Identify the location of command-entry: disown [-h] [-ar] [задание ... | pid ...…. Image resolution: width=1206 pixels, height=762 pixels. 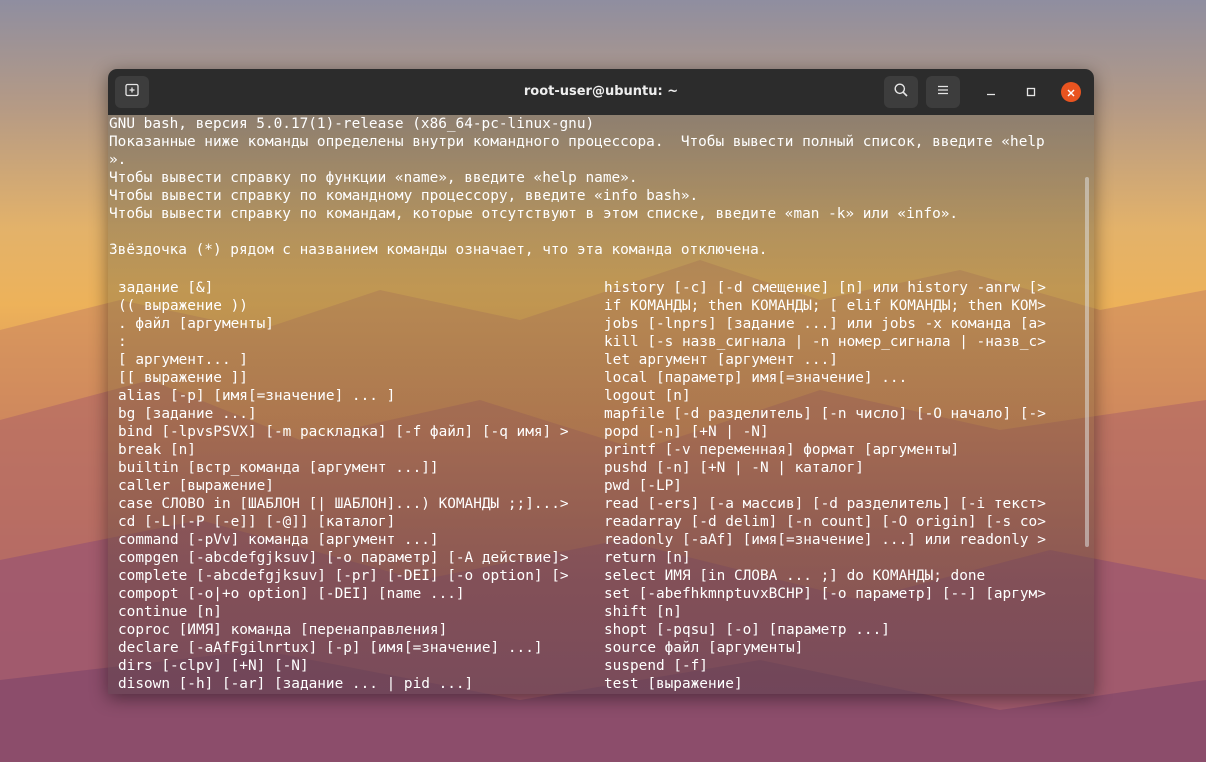
(296, 684).